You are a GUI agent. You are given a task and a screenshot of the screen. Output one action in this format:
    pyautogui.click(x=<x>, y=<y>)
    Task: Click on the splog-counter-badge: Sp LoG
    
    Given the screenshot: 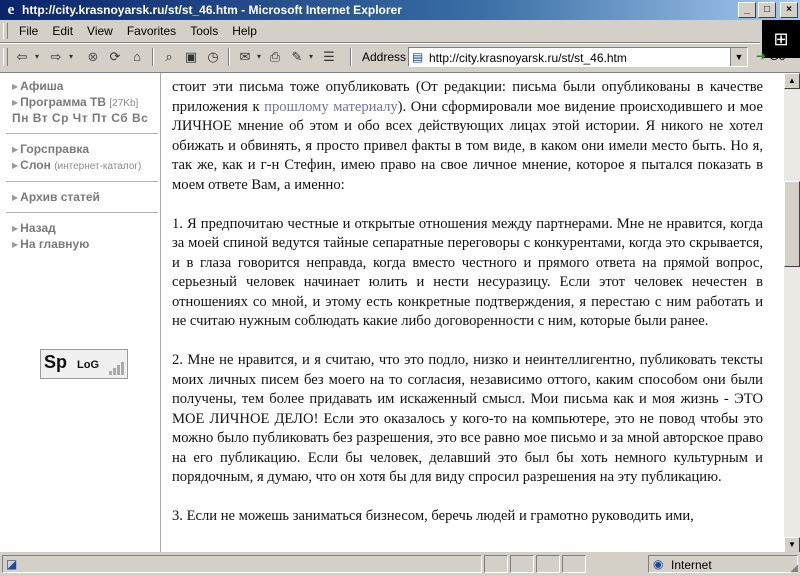 What is the action you would take?
    pyautogui.click(x=84, y=364)
    